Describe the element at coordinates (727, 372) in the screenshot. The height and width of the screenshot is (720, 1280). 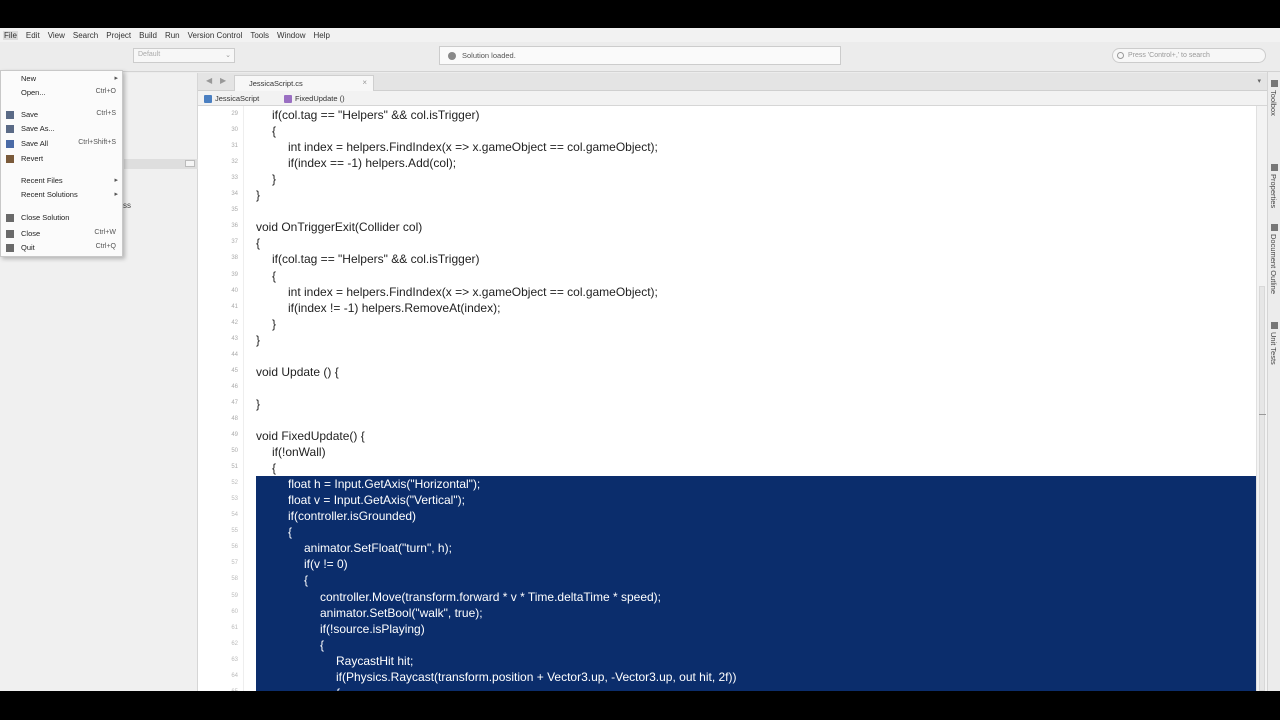
I see `code-line: 45 void Update () {` at that location.